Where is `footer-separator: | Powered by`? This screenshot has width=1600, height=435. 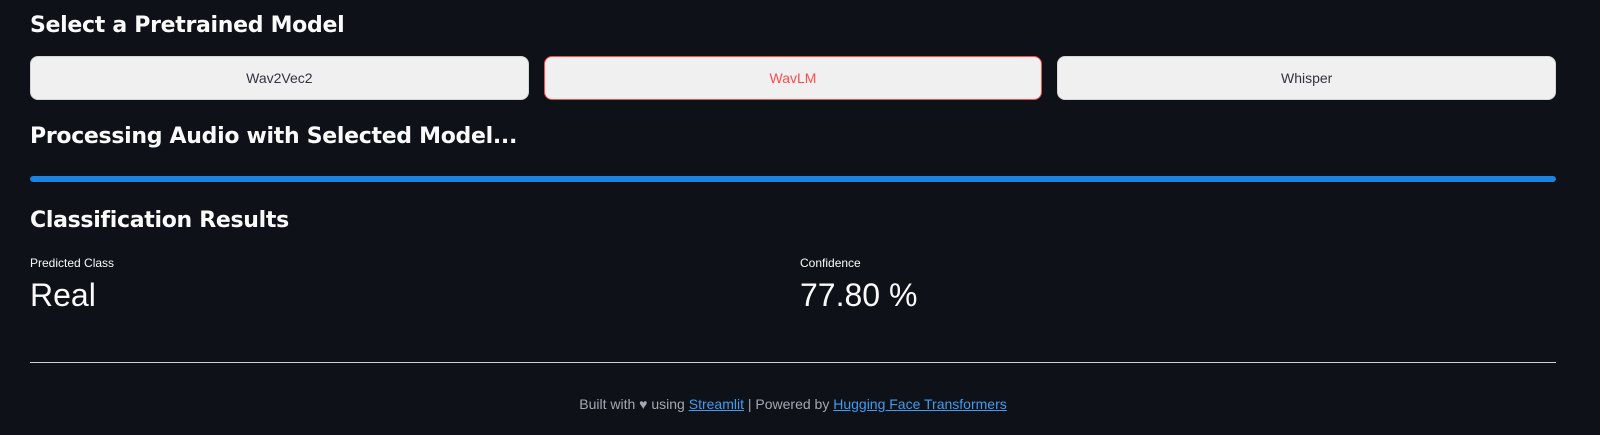
footer-separator: | Powered by is located at coordinates (788, 404).